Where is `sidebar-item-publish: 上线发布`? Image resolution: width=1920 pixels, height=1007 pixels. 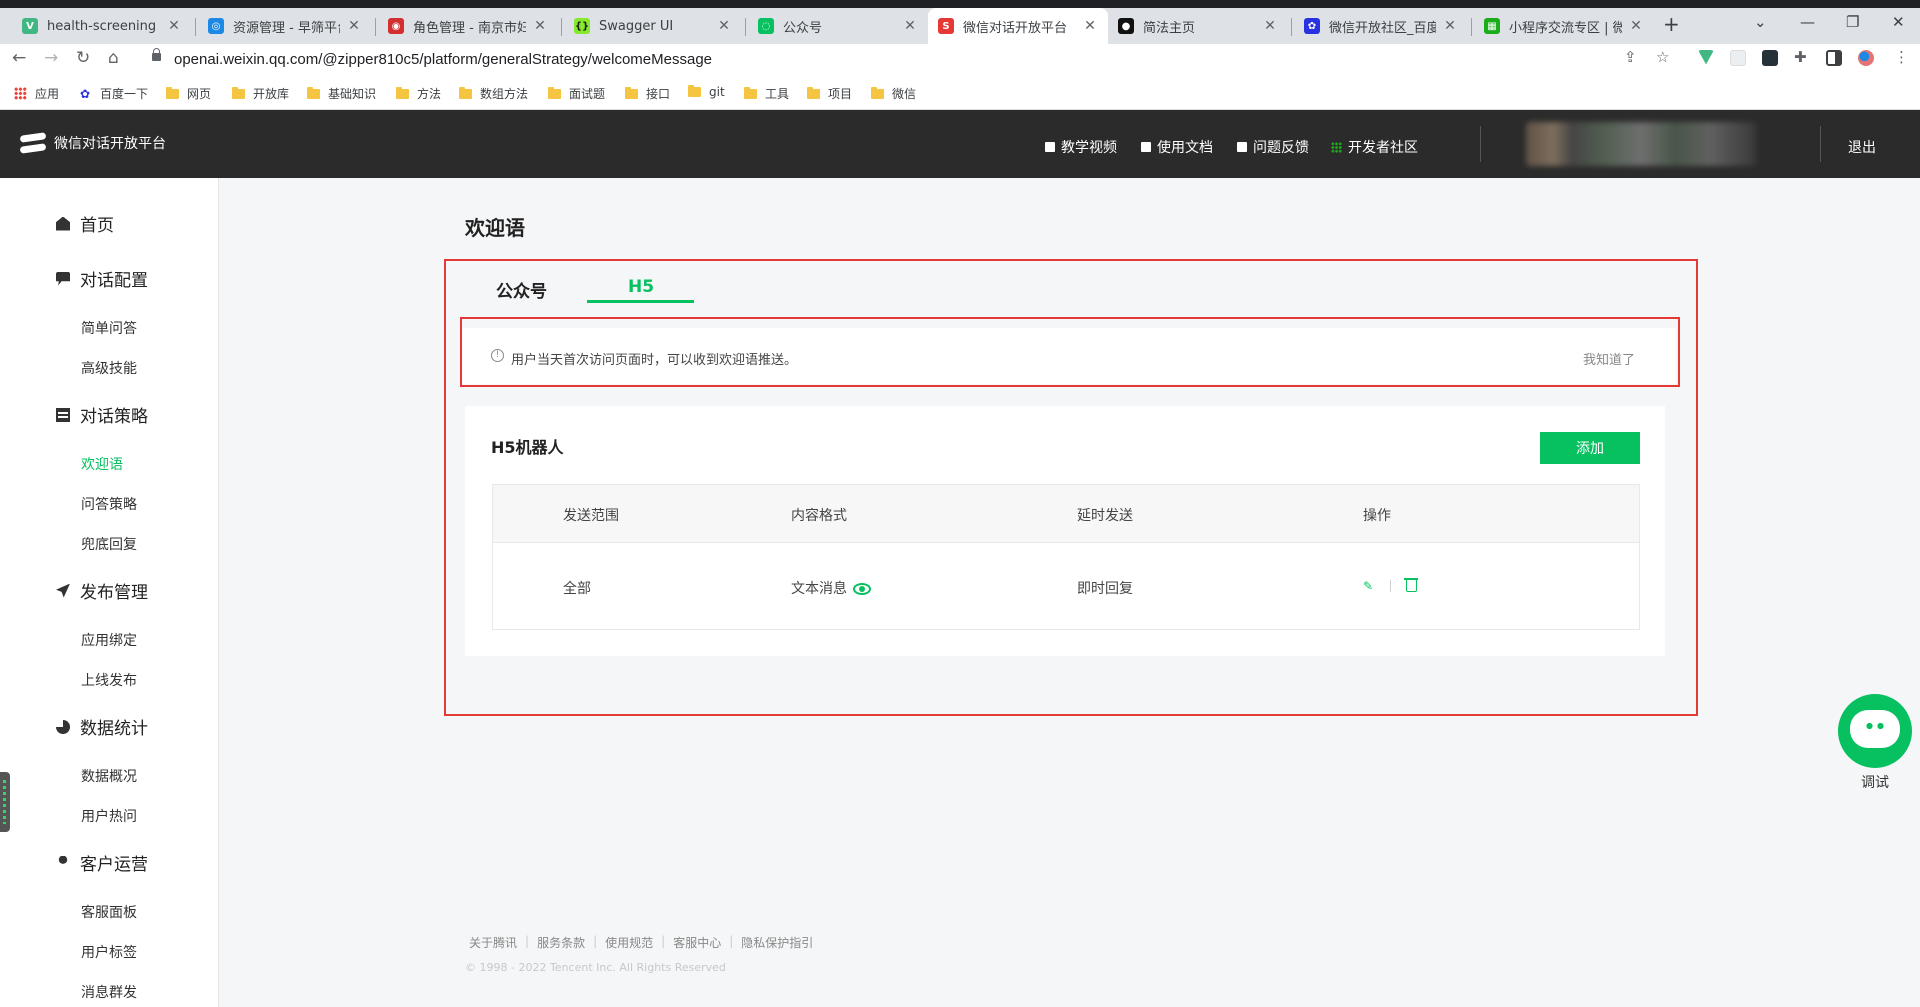
sidebar-item-publish: 上线发布 is located at coordinates (109, 680).